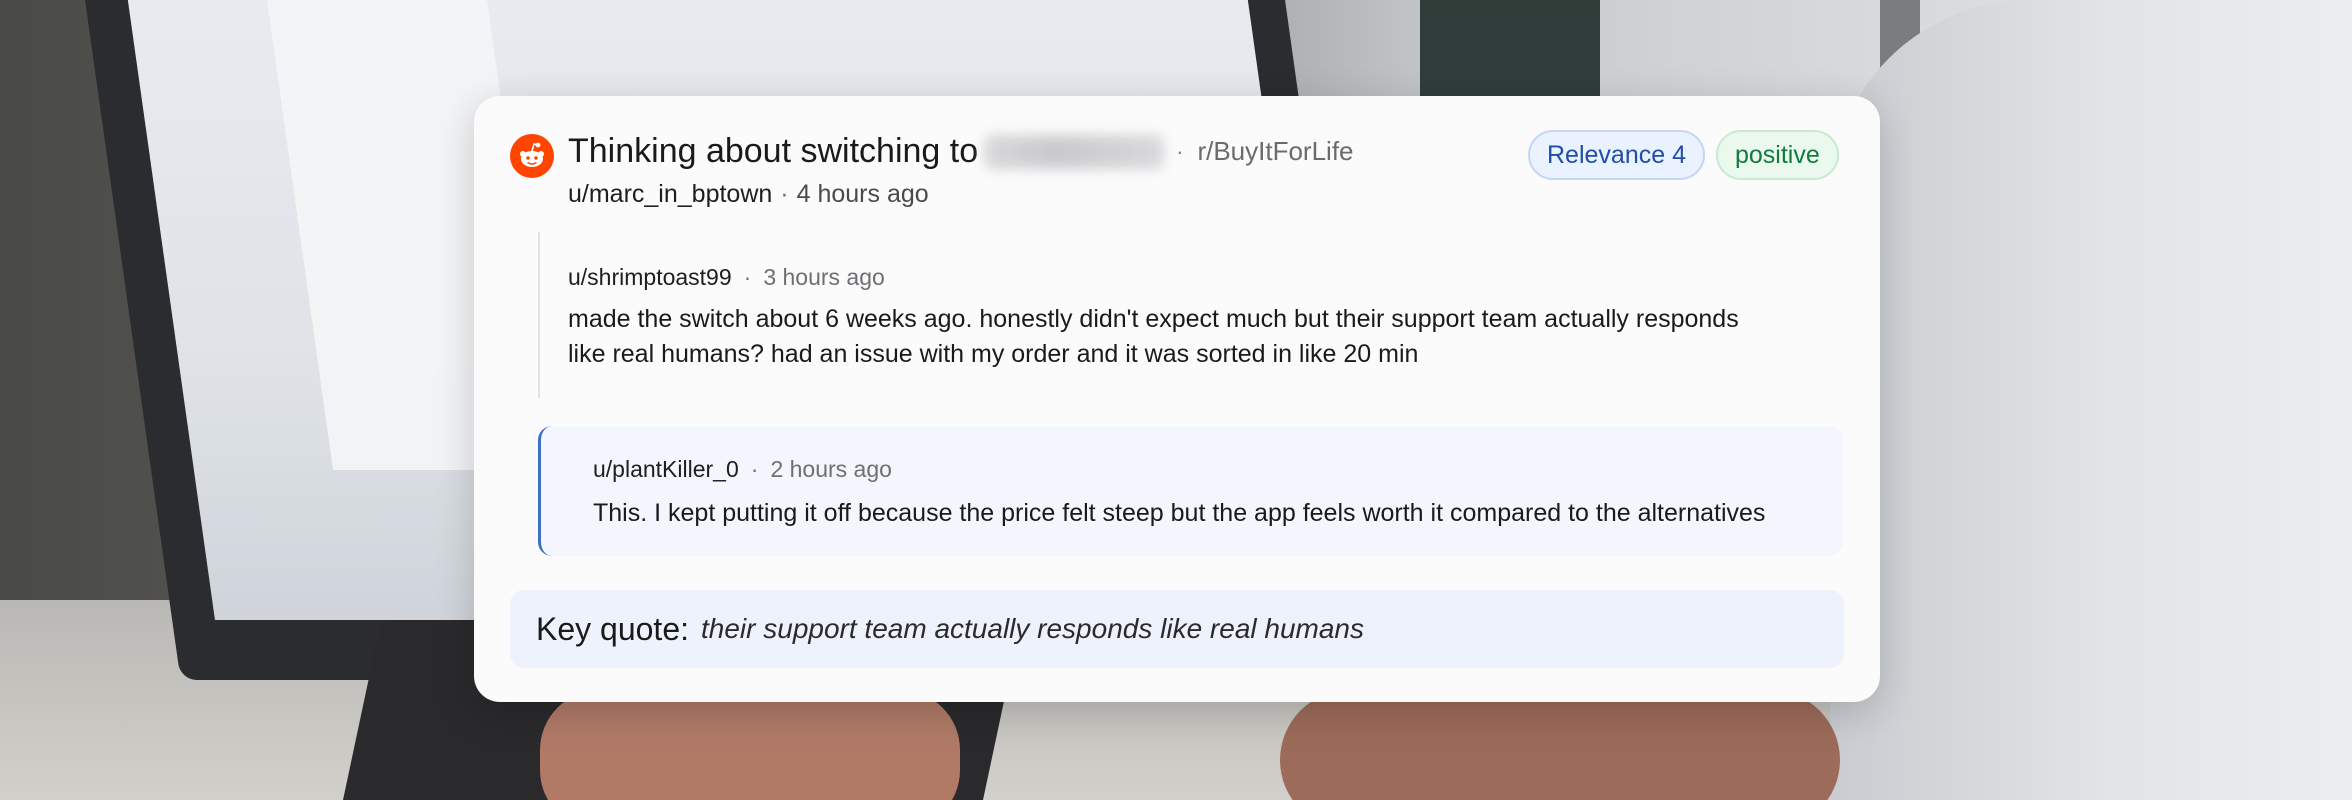 The height and width of the screenshot is (800, 2352). What do you see at coordinates (862, 194) in the screenshot?
I see `post-time: 4 hours ago` at bounding box center [862, 194].